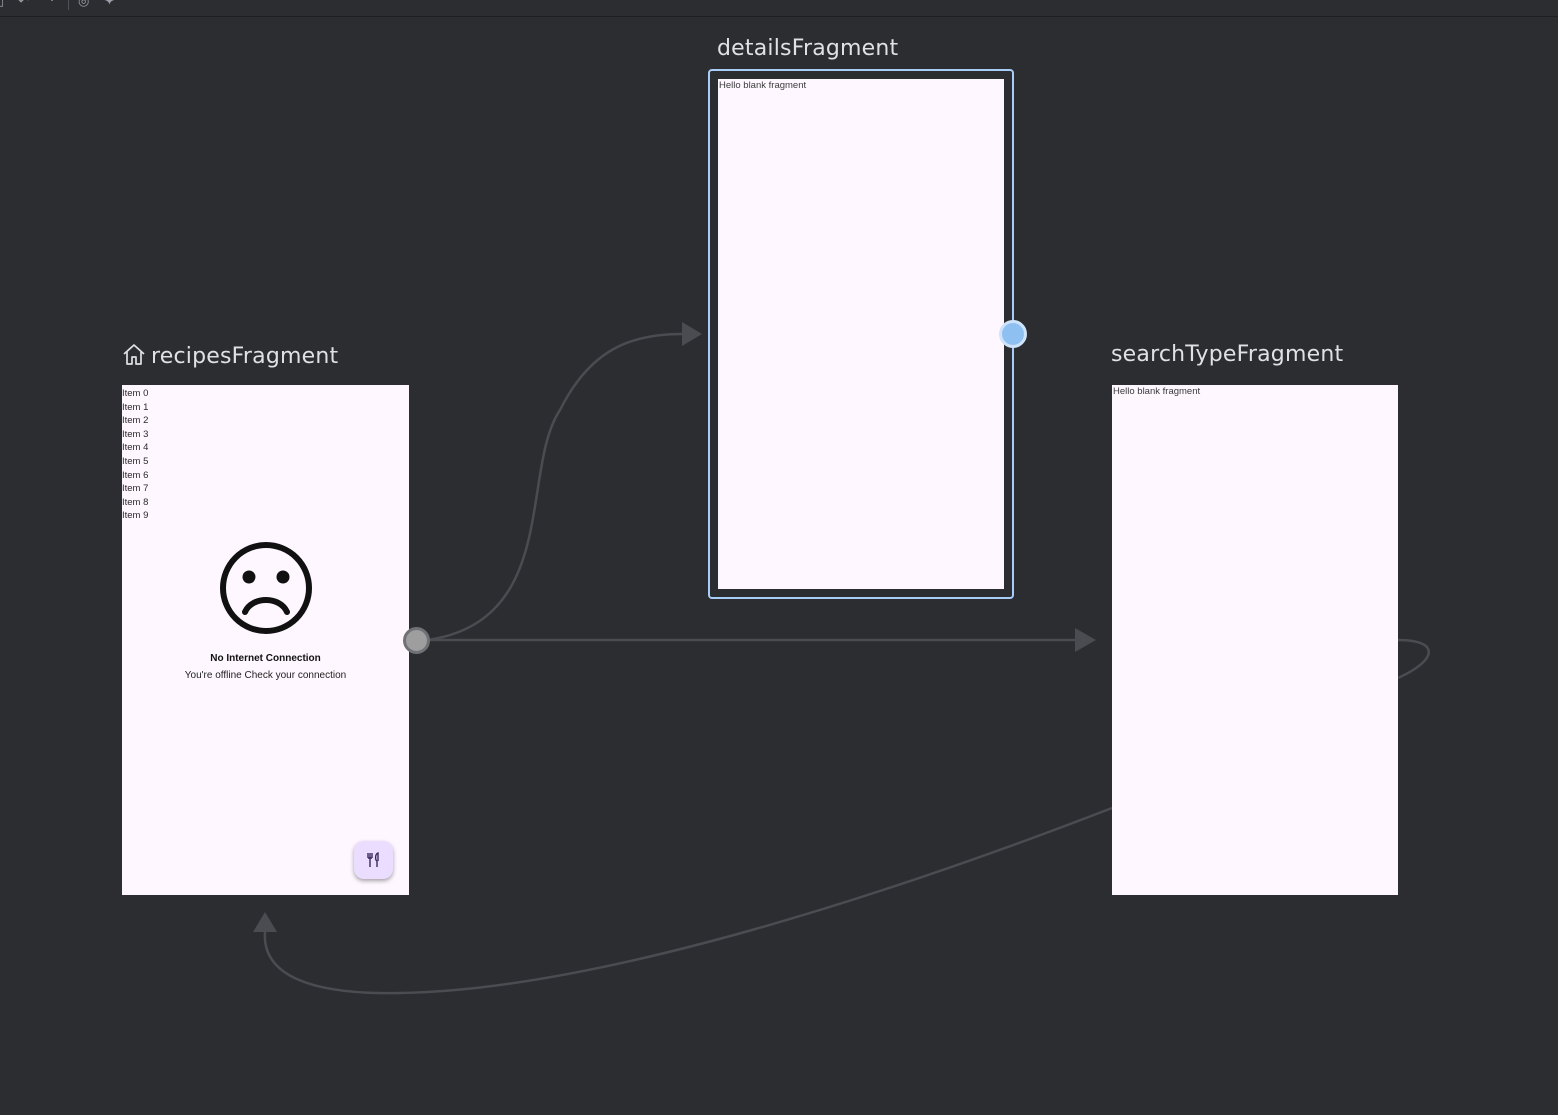 This screenshot has height=1115, width=1558. I want to click on recipes-action-handle, so click(416, 640).